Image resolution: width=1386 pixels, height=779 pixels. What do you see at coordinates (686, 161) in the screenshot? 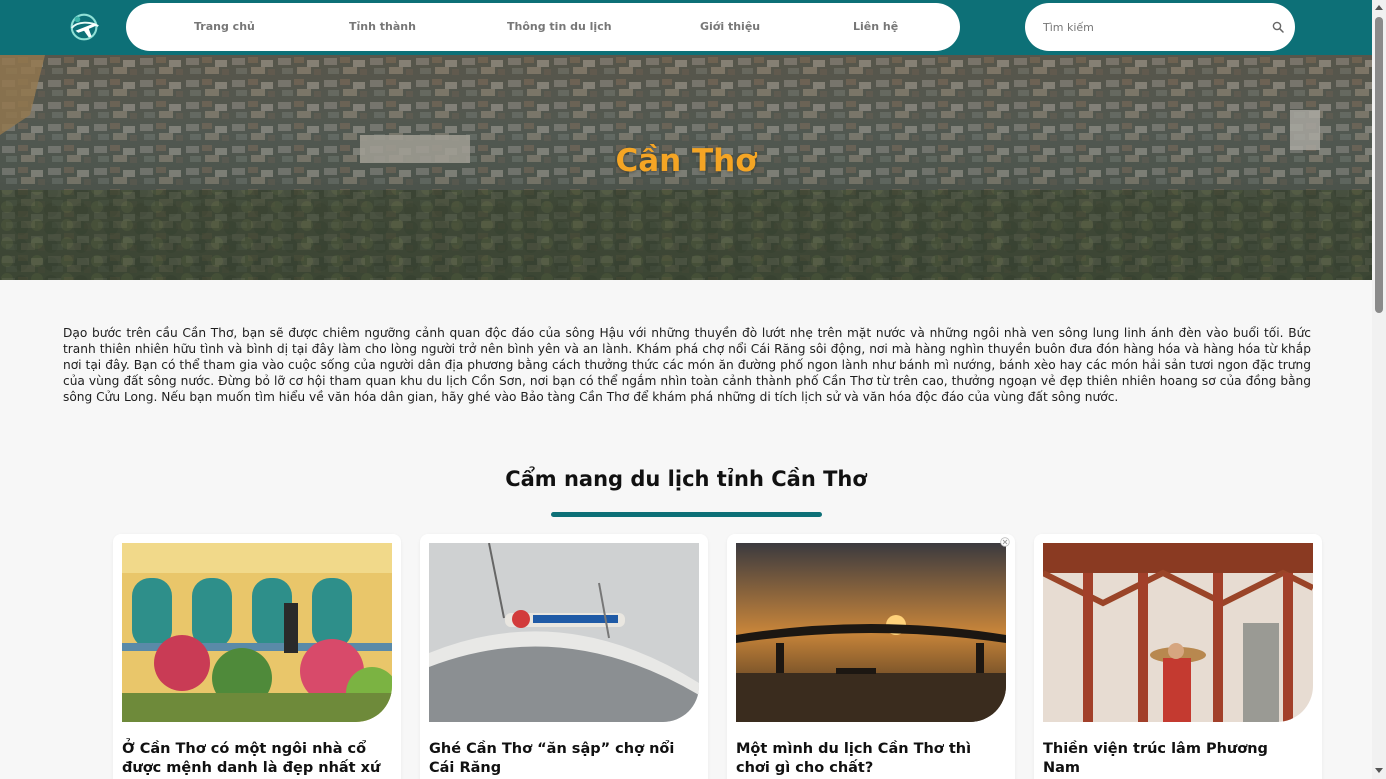
I see `hero-title: Cần Thơ` at bounding box center [686, 161].